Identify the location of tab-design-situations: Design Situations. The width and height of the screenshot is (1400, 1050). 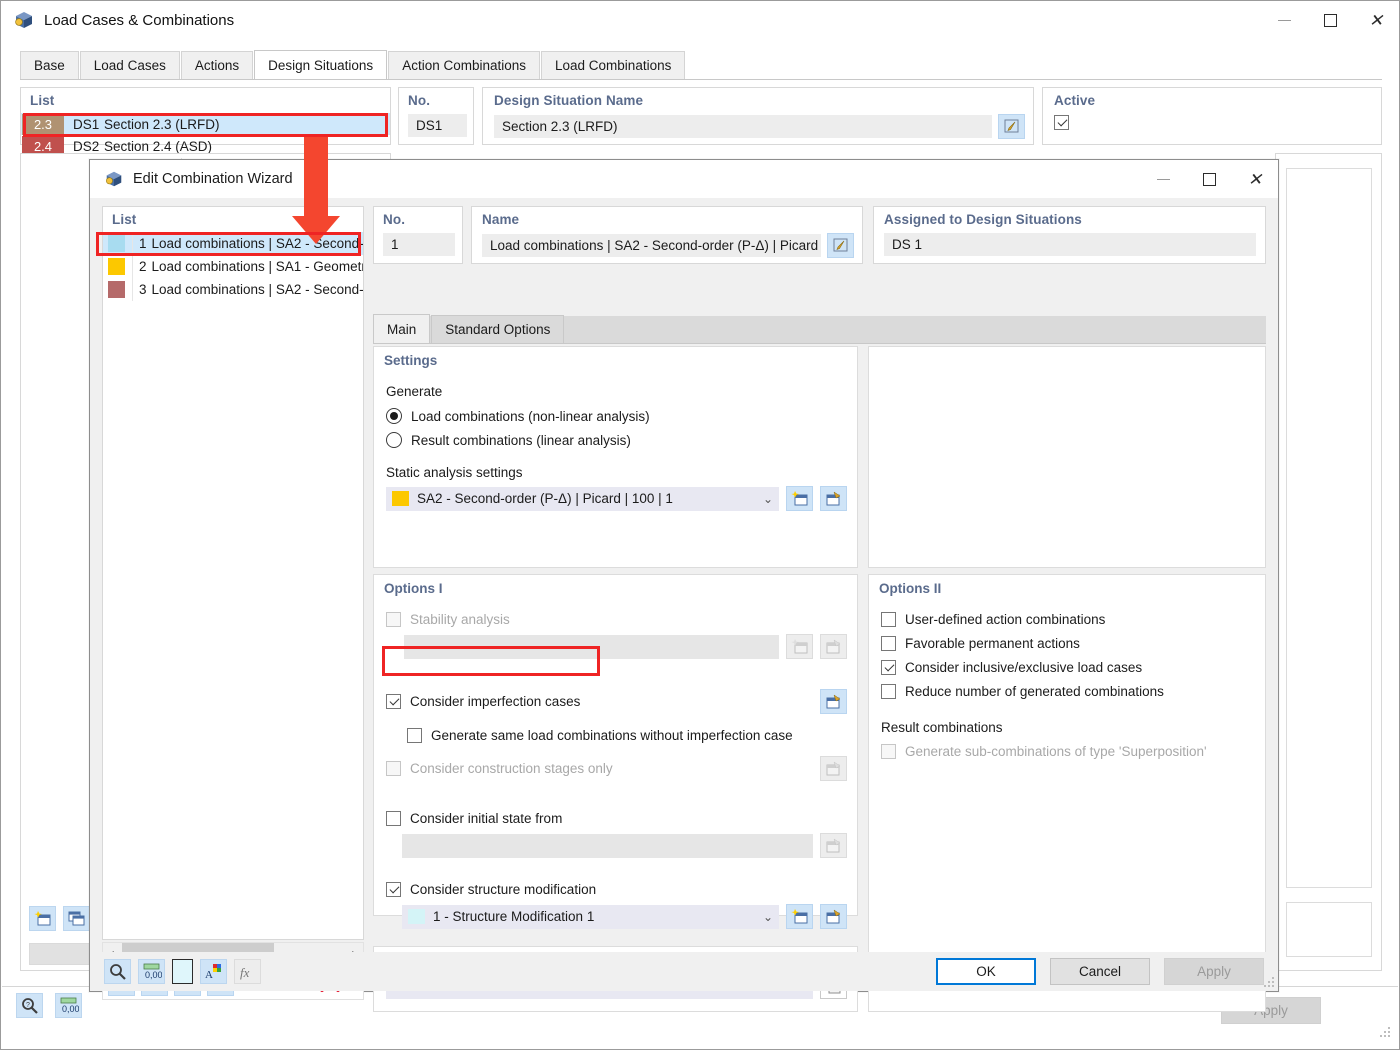
(321, 64).